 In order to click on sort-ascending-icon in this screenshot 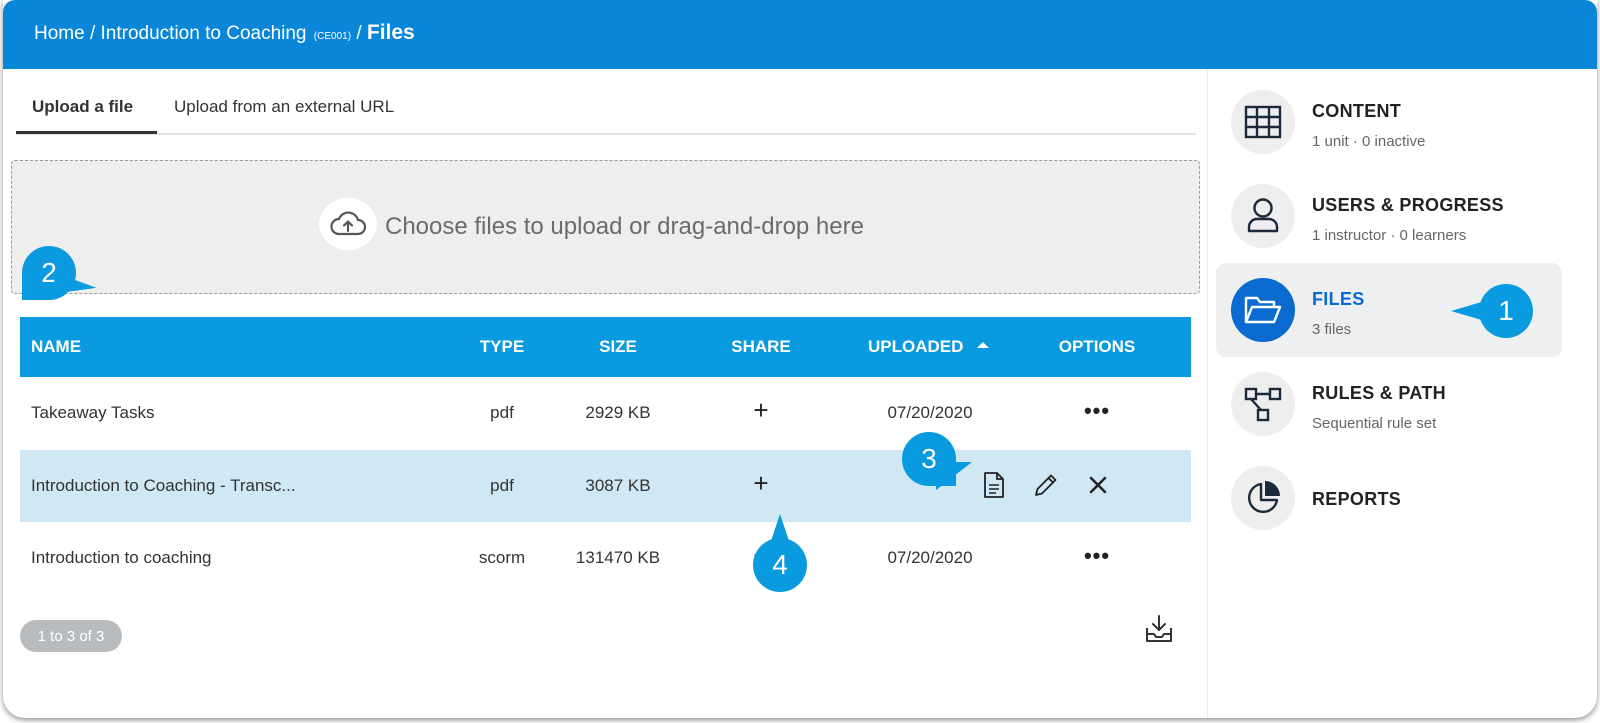, I will do `click(983, 345)`.